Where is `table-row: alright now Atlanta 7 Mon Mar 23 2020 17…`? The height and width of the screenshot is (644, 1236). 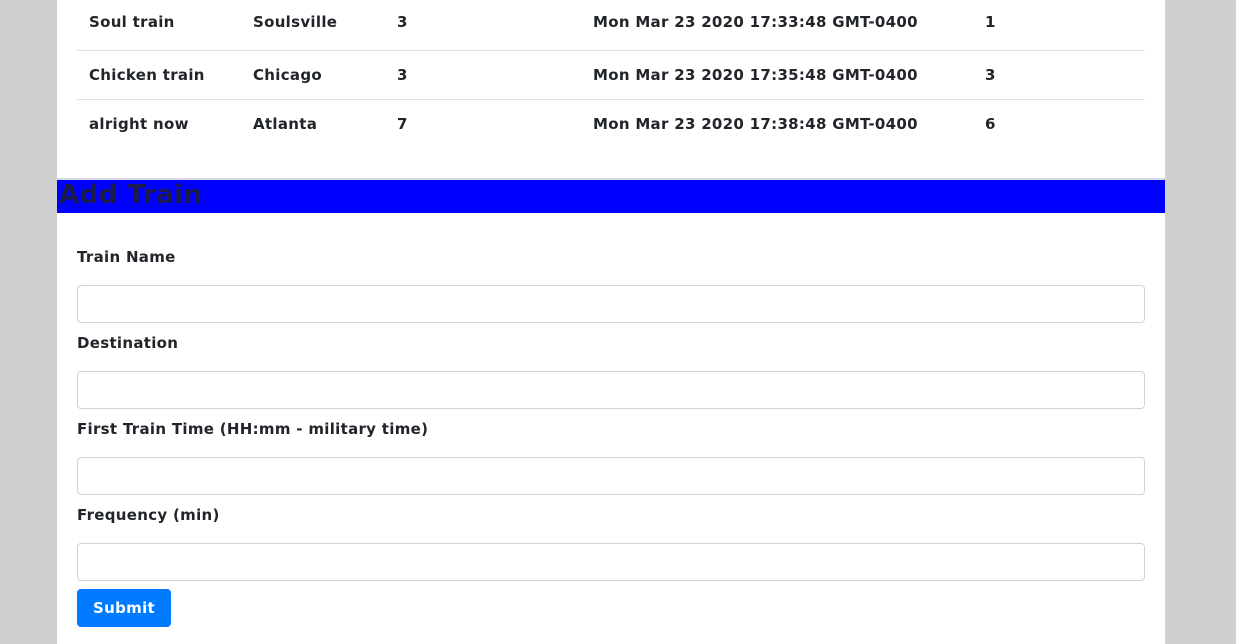
table-row: alright now Atlanta 7 Mon Mar 23 2020 17… is located at coordinates (611, 124).